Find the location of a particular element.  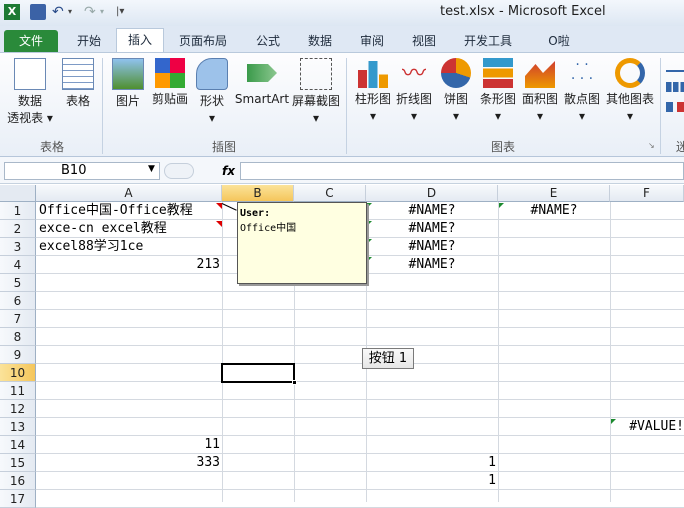

sparkline-line-icon is located at coordinates (675, 67).